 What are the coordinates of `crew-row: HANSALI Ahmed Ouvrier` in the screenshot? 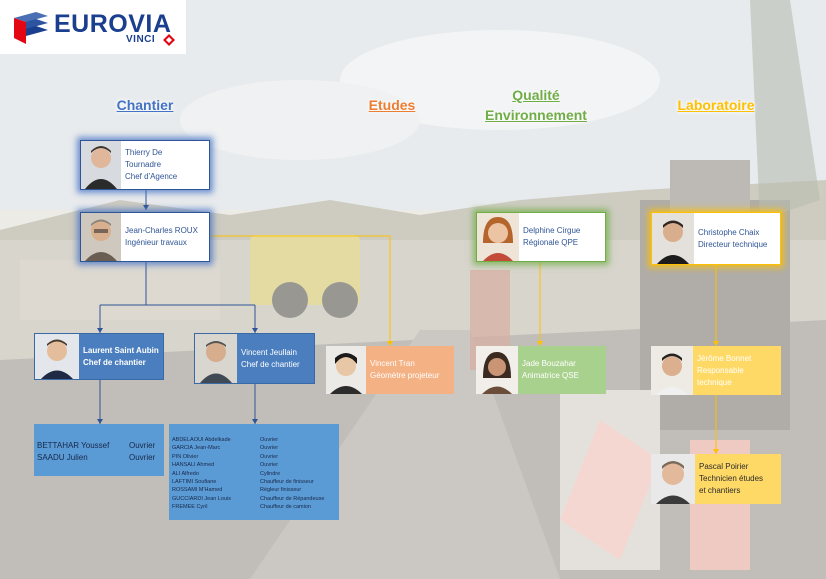 It's located at (255, 465).